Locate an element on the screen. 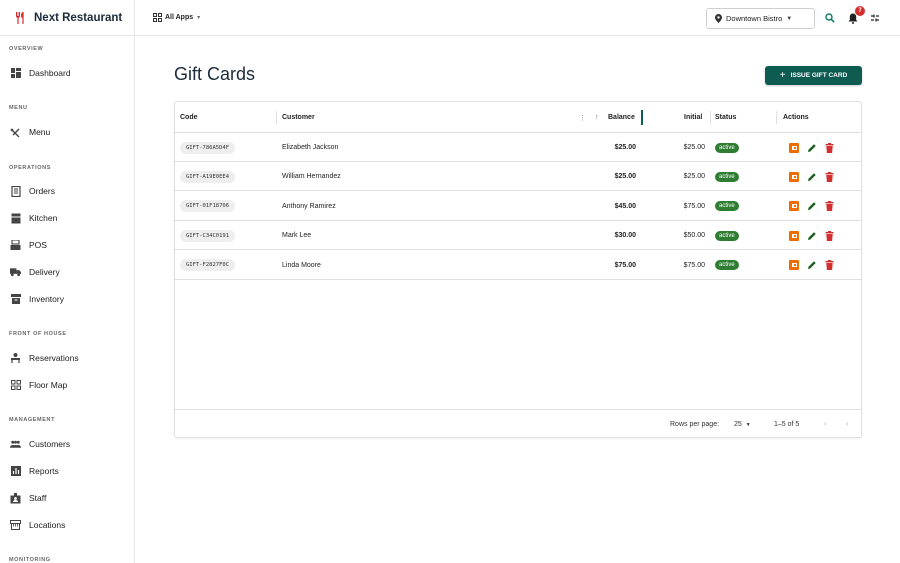  brand: Next Restaurant is located at coordinates (67, 18).